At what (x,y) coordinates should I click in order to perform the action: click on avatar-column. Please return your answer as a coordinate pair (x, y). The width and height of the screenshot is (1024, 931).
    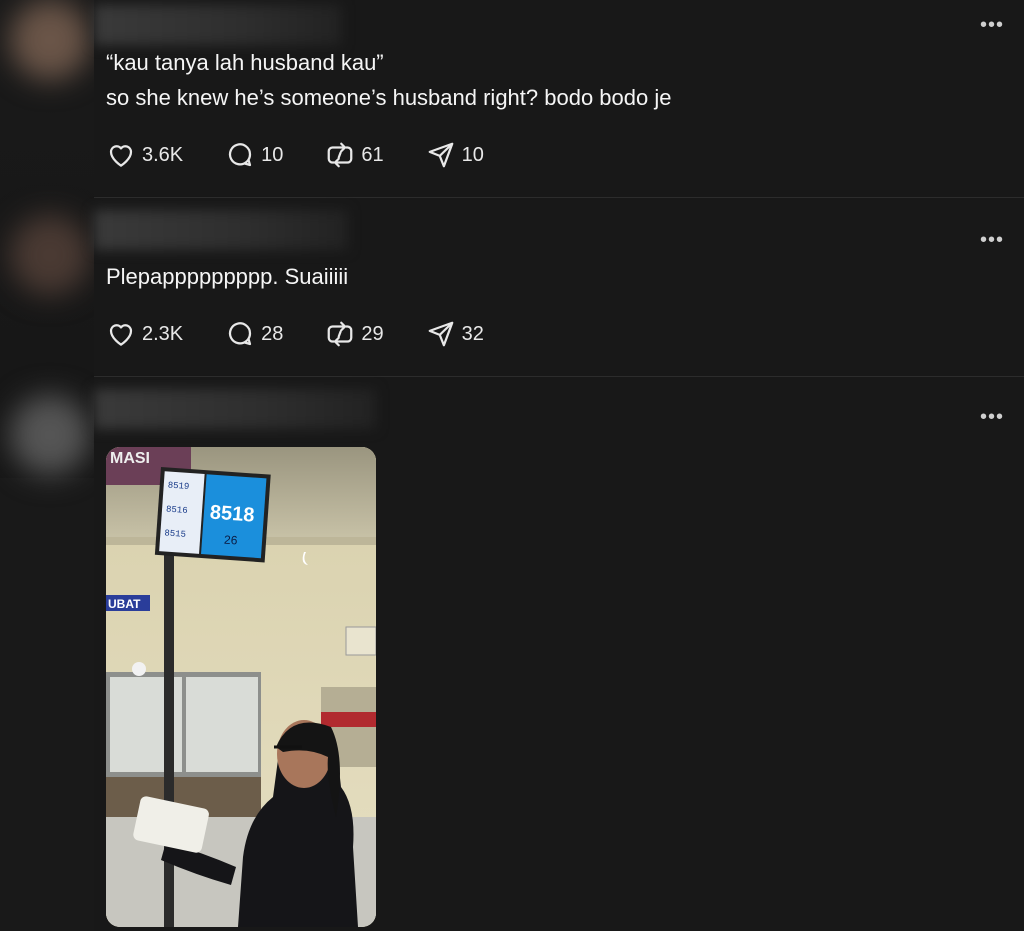
    Looking at the image, I should click on (47, 239).